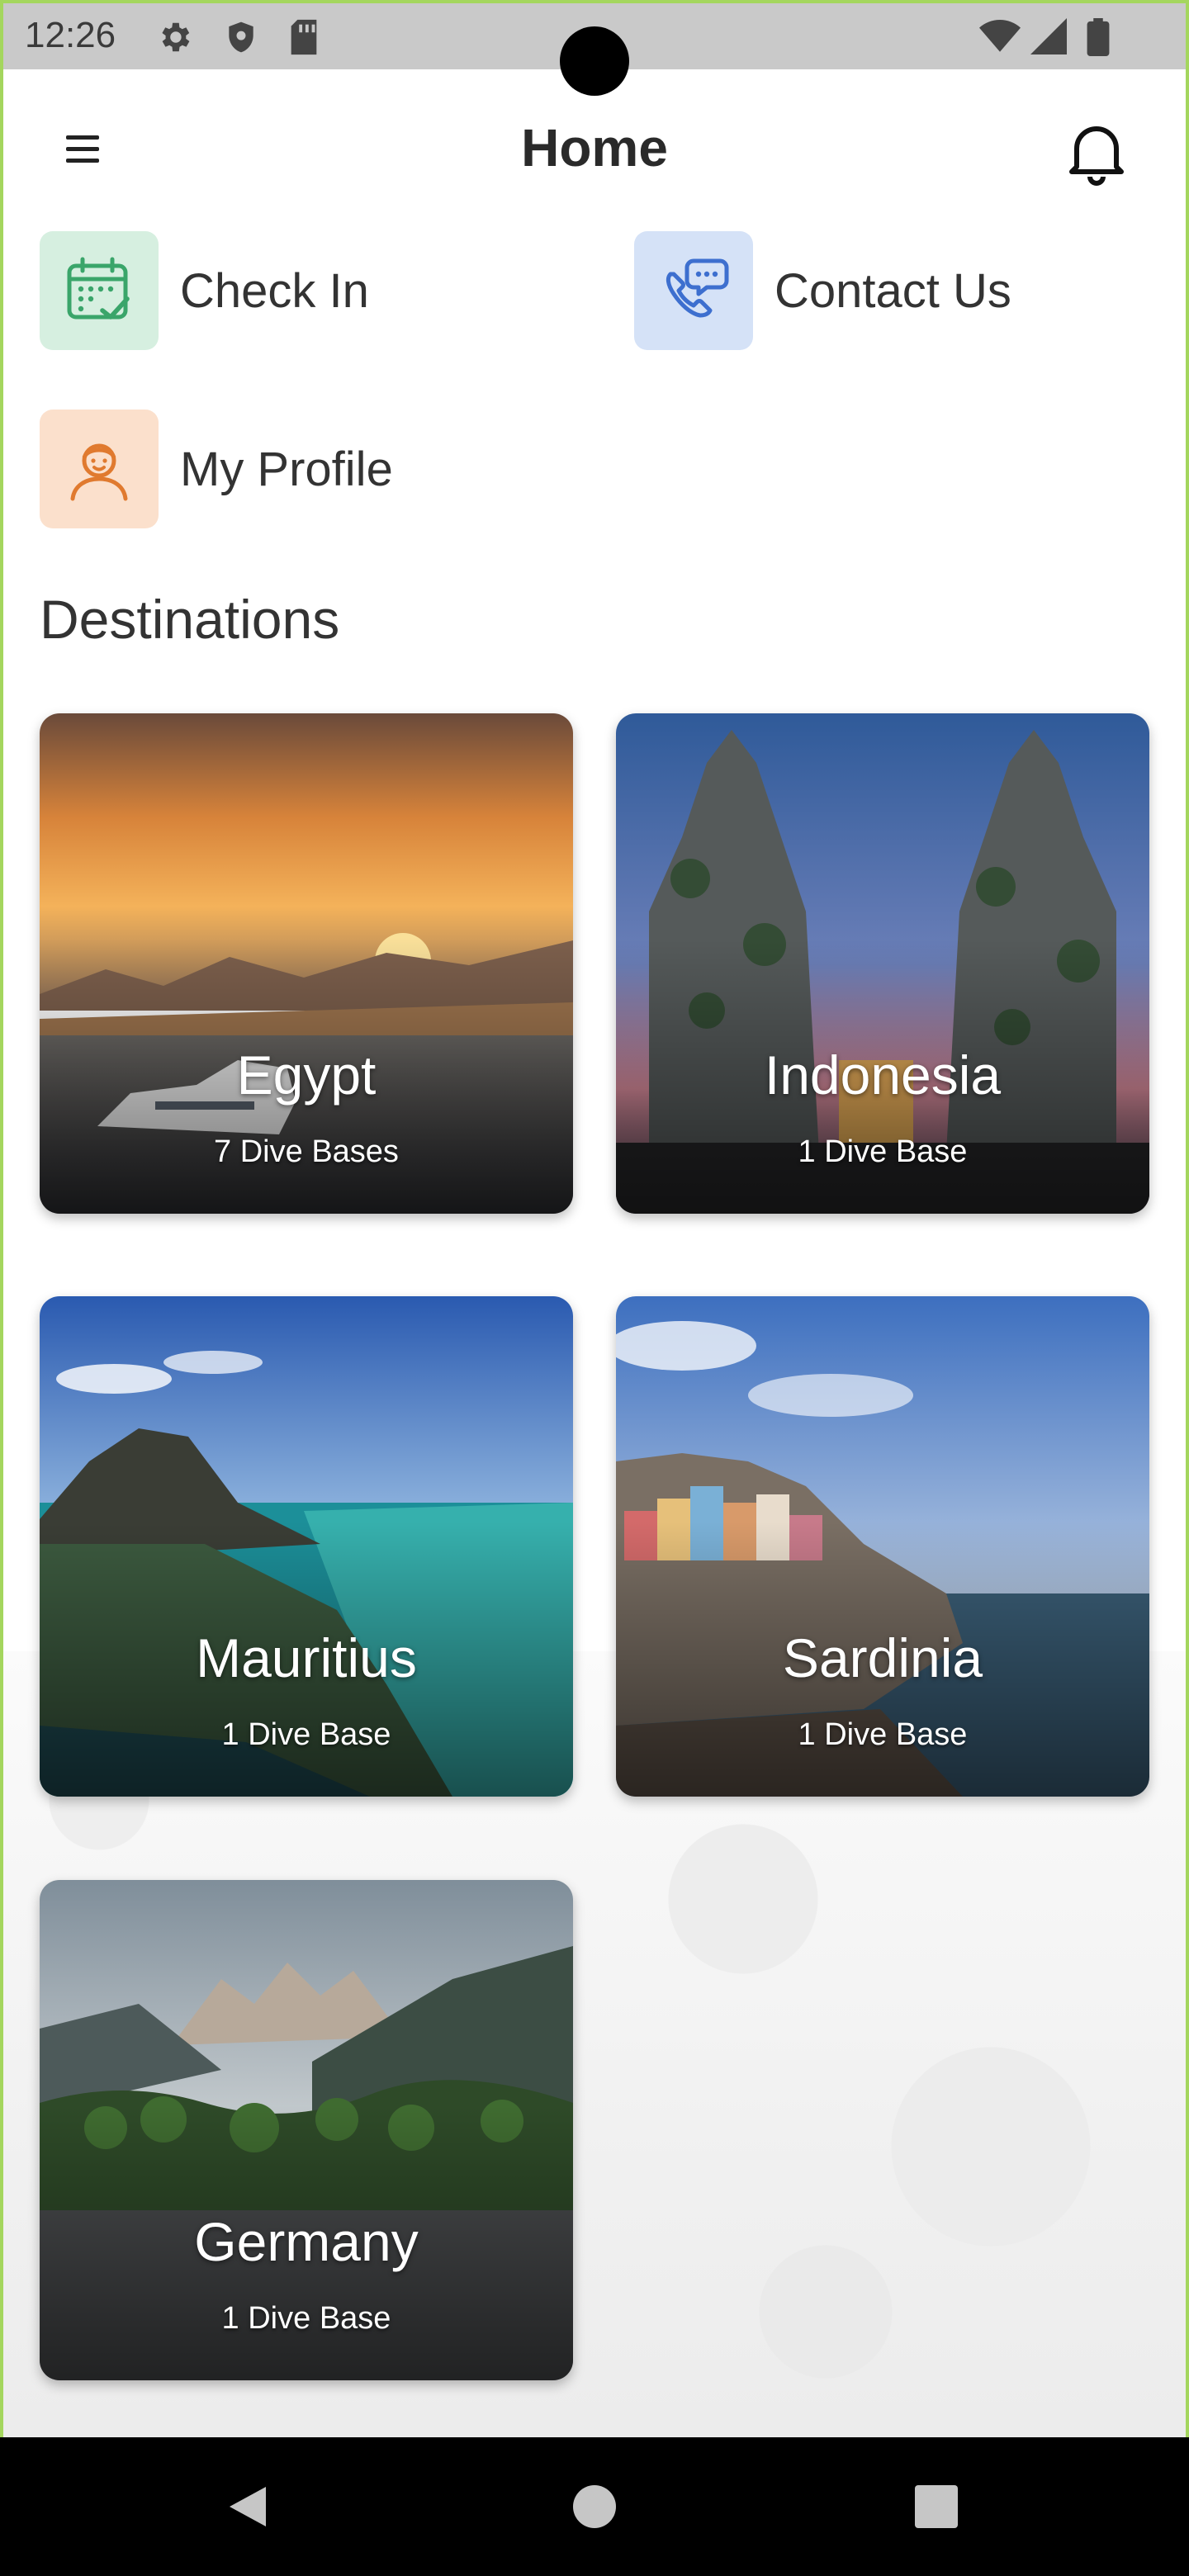 The height and width of the screenshot is (2576, 1189). Describe the element at coordinates (274, 290) in the screenshot. I see `check-in-label: Check In` at that location.